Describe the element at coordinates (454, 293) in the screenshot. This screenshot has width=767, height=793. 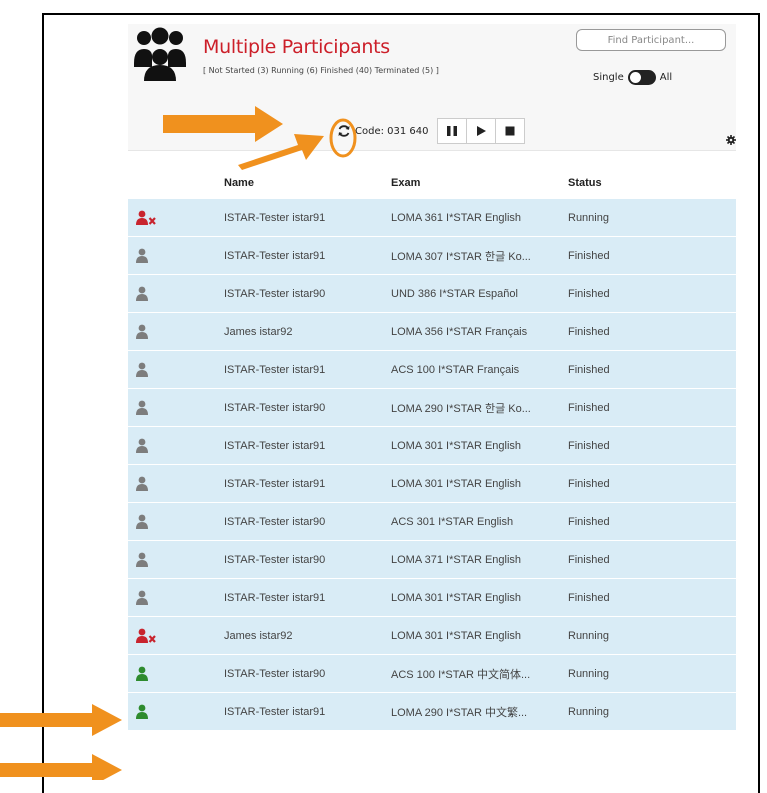
I see `exam-name: UND 386 I*STAR Español` at that location.